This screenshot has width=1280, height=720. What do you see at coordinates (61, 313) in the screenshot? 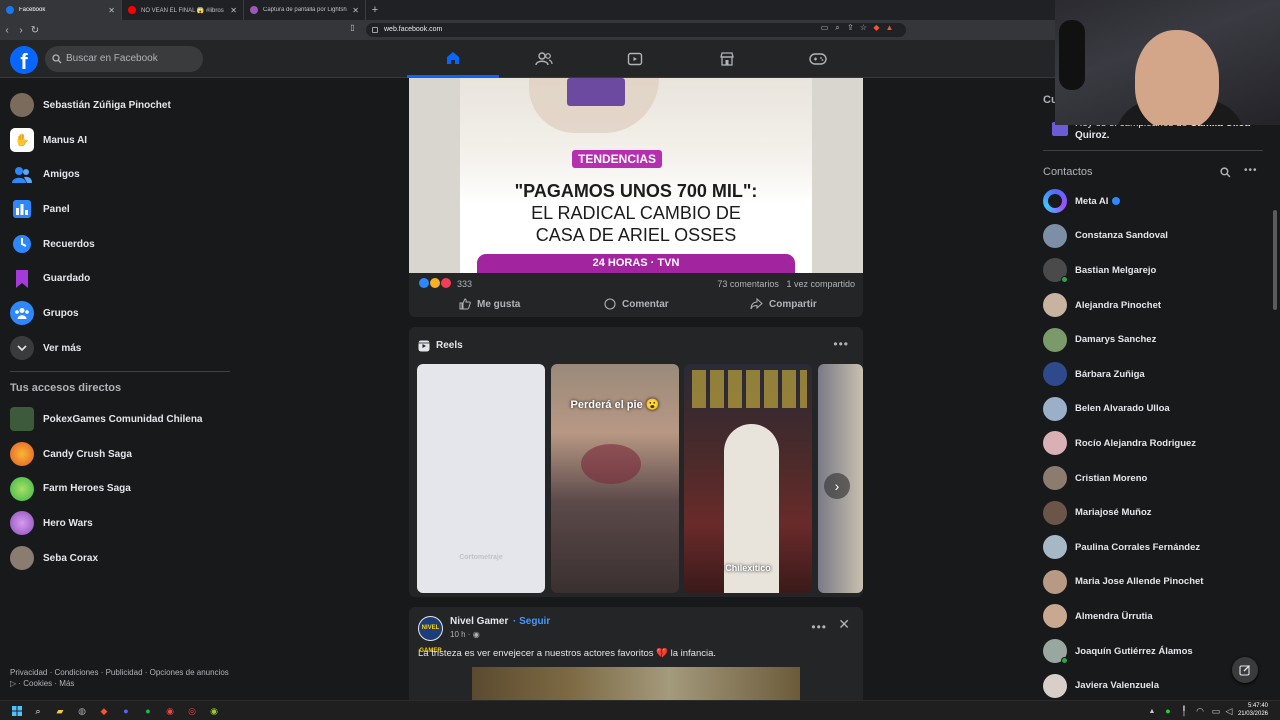
I see `sidebar-item-label: Grupos` at bounding box center [61, 313].